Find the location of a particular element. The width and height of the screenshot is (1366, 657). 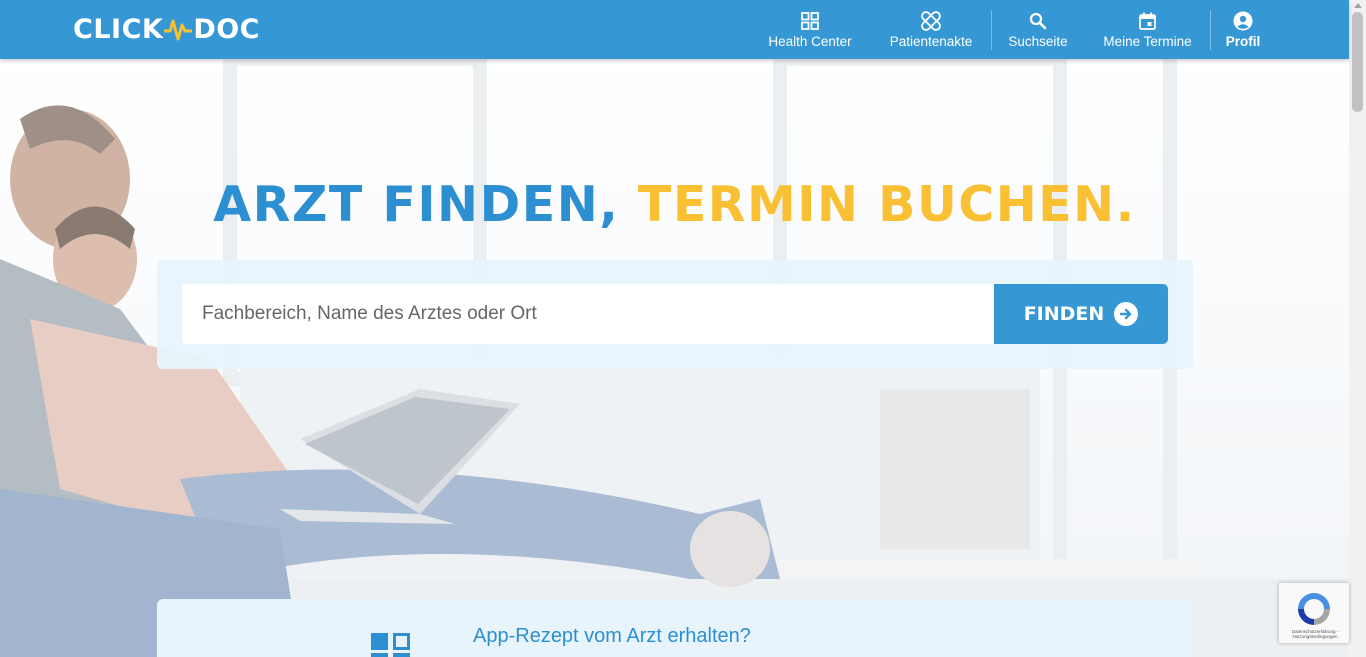

scroll-thumb is located at coordinates (1357, 62).